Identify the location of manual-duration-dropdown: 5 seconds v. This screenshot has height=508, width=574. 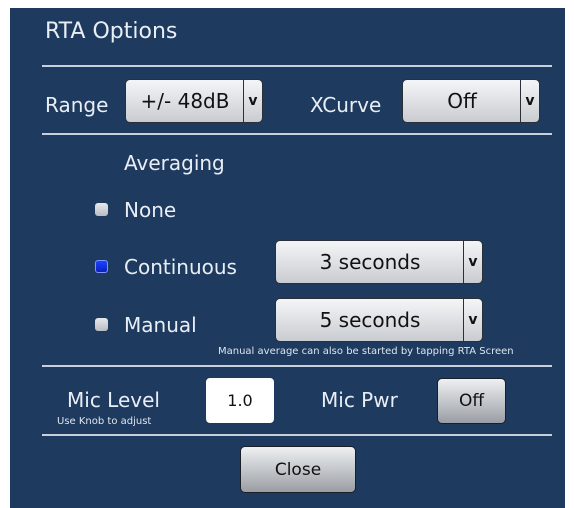
(379, 320).